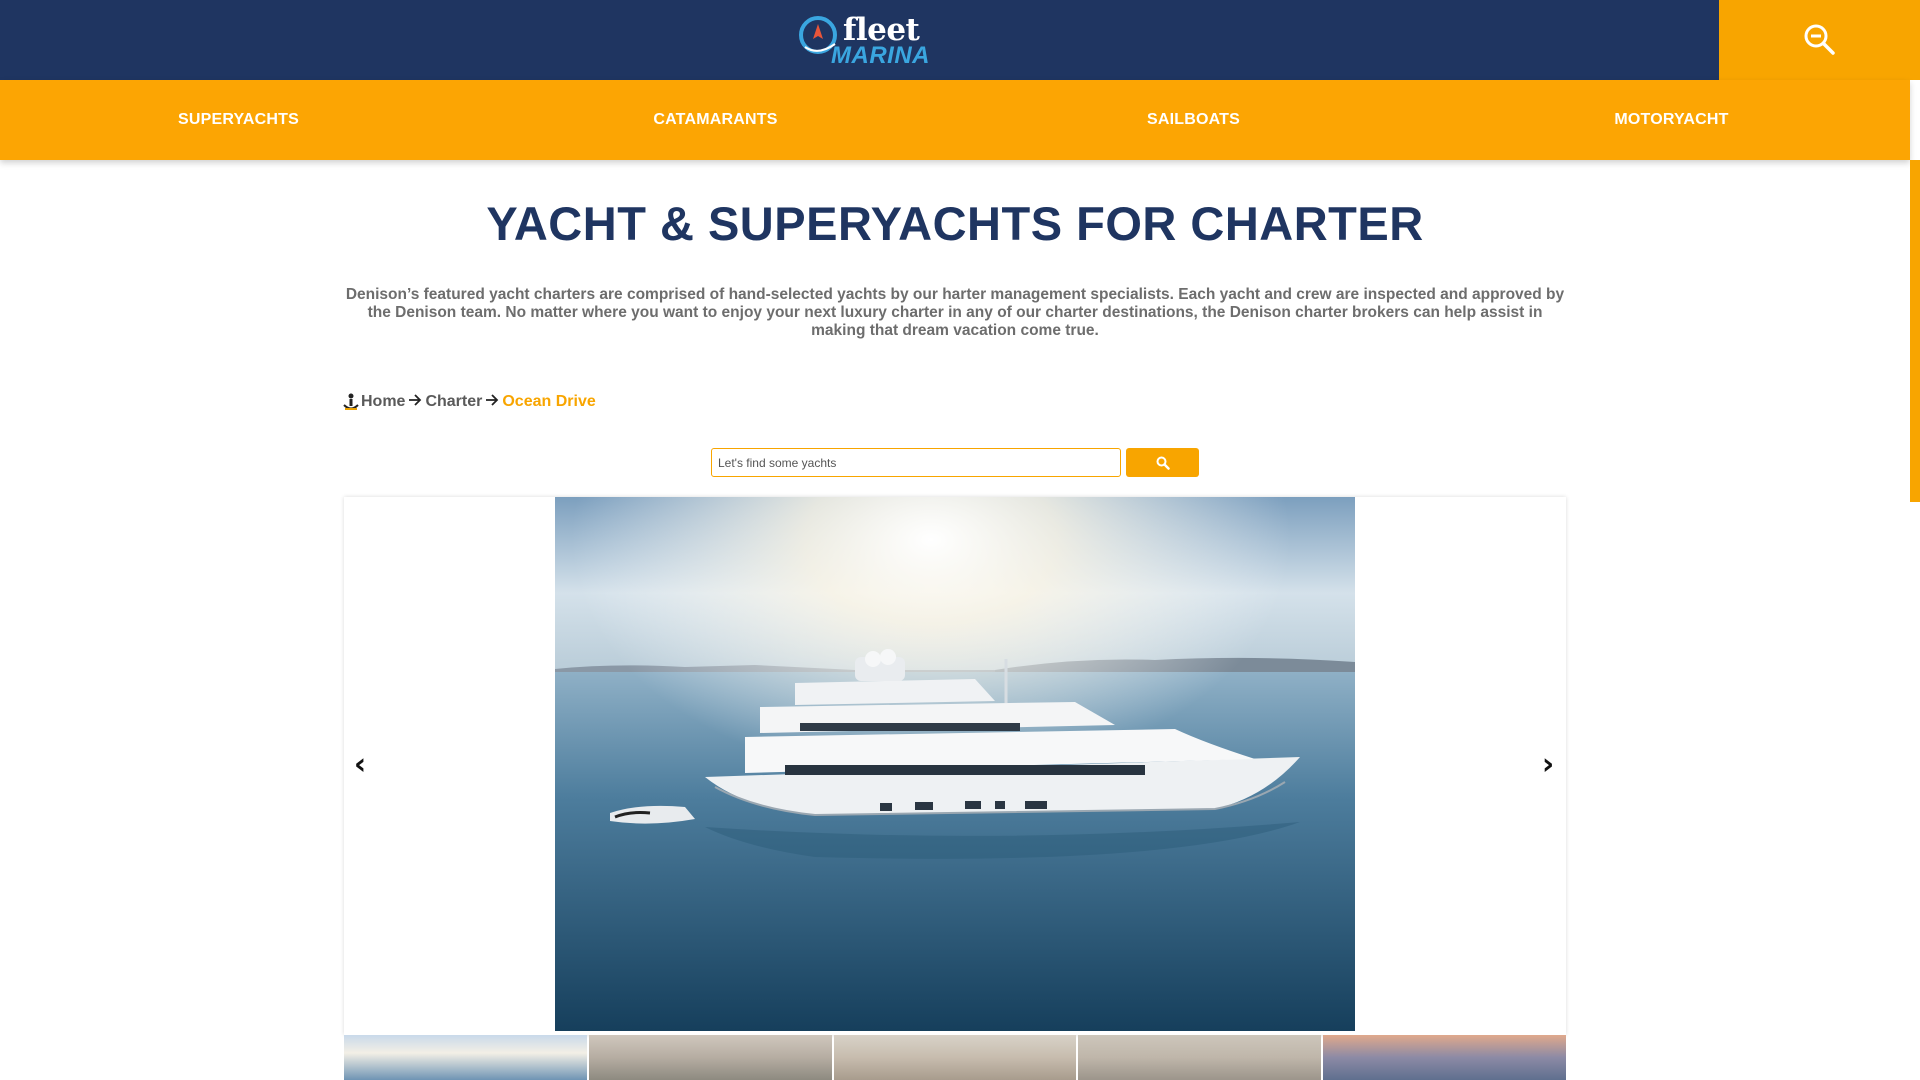 The image size is (1920, 1080). Describe the element at coordinates (955, 223) in the screenshot. I see `page-title: YACHT & SUPERYACHTS FOR CHARTER` at that location.